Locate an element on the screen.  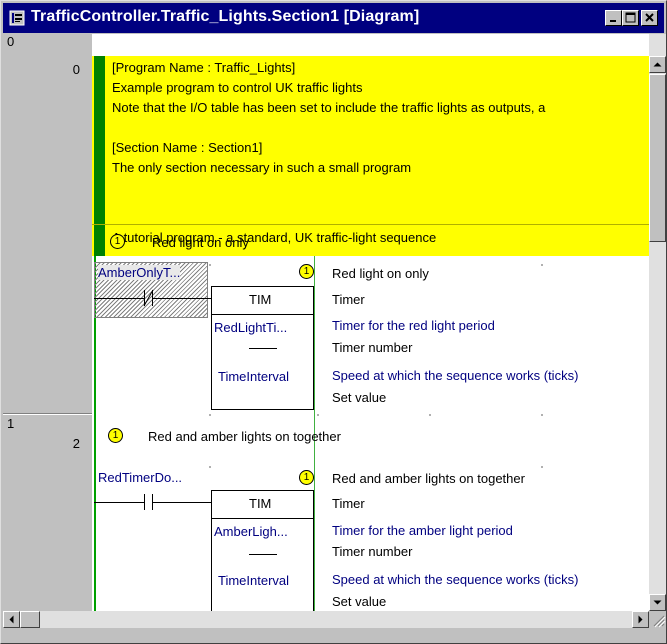
maximize-icon is located at coordinates (630, 17).